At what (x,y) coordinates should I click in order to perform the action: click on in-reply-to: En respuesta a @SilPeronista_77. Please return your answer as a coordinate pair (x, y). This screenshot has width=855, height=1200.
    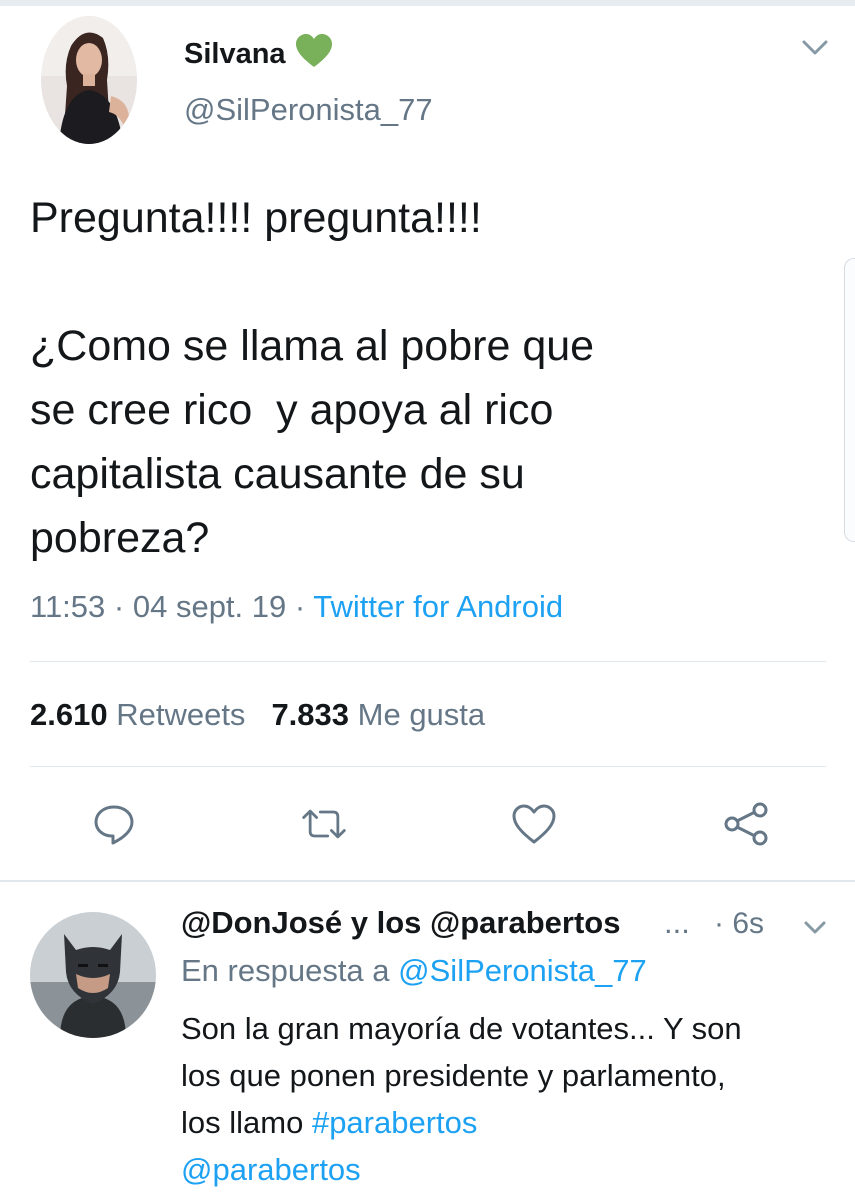
    Looking at the image, I should click on (414, 971).